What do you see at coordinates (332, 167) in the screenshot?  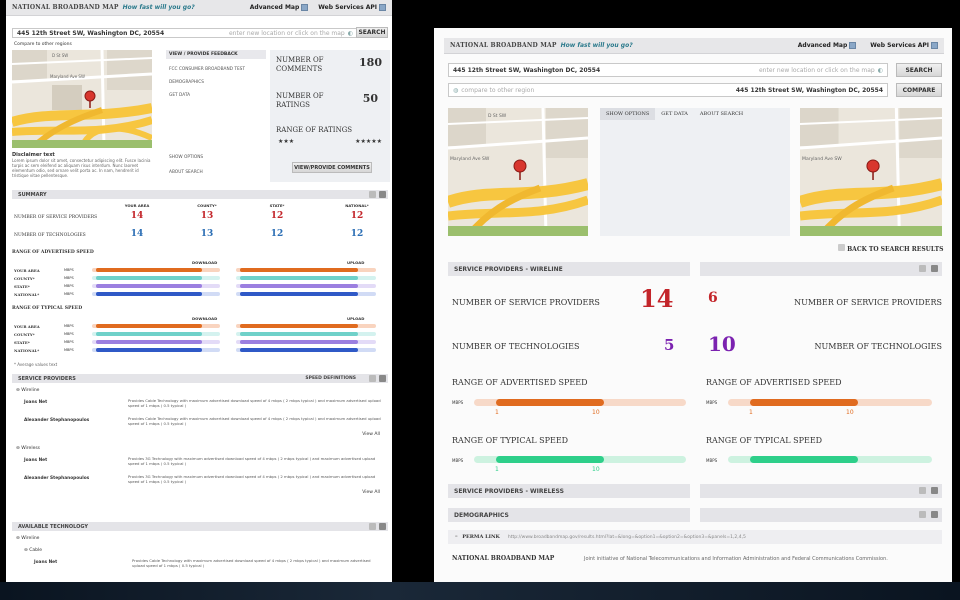 I see `view-comments-button: VIEW/PROVIDE COMMENTS` at bounding box center [332, 167].